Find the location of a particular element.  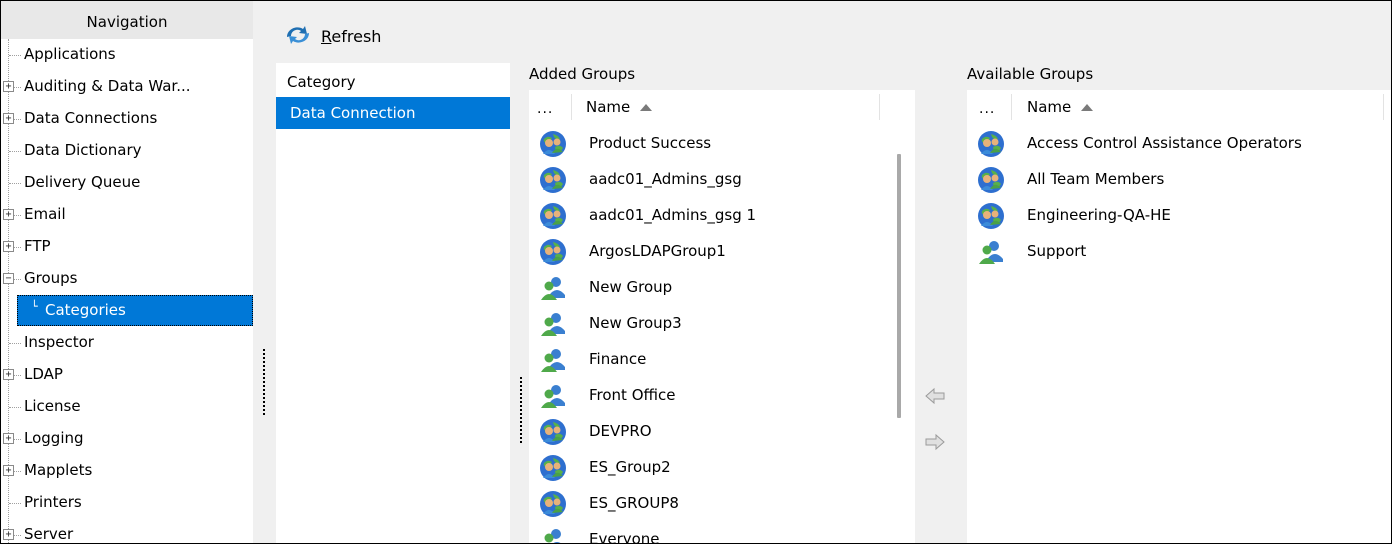

group-name: ES_GROUP8 is located at coordinates (634, 503).